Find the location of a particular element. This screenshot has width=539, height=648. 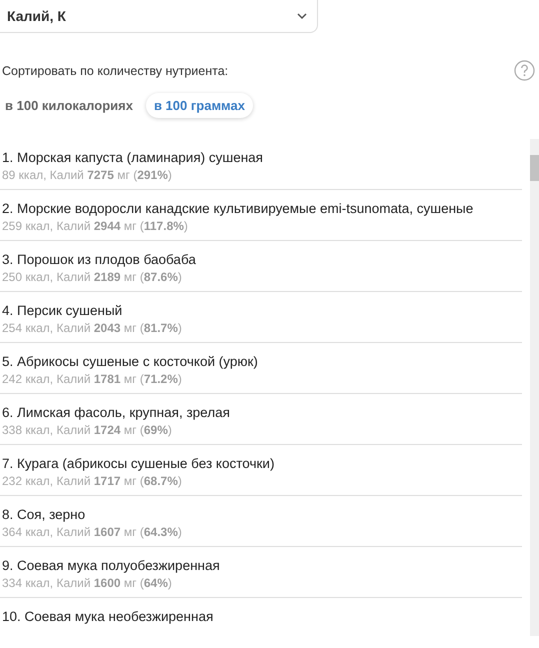

food-name: 8. Соя, зерно is located at coordinates (262, 514).